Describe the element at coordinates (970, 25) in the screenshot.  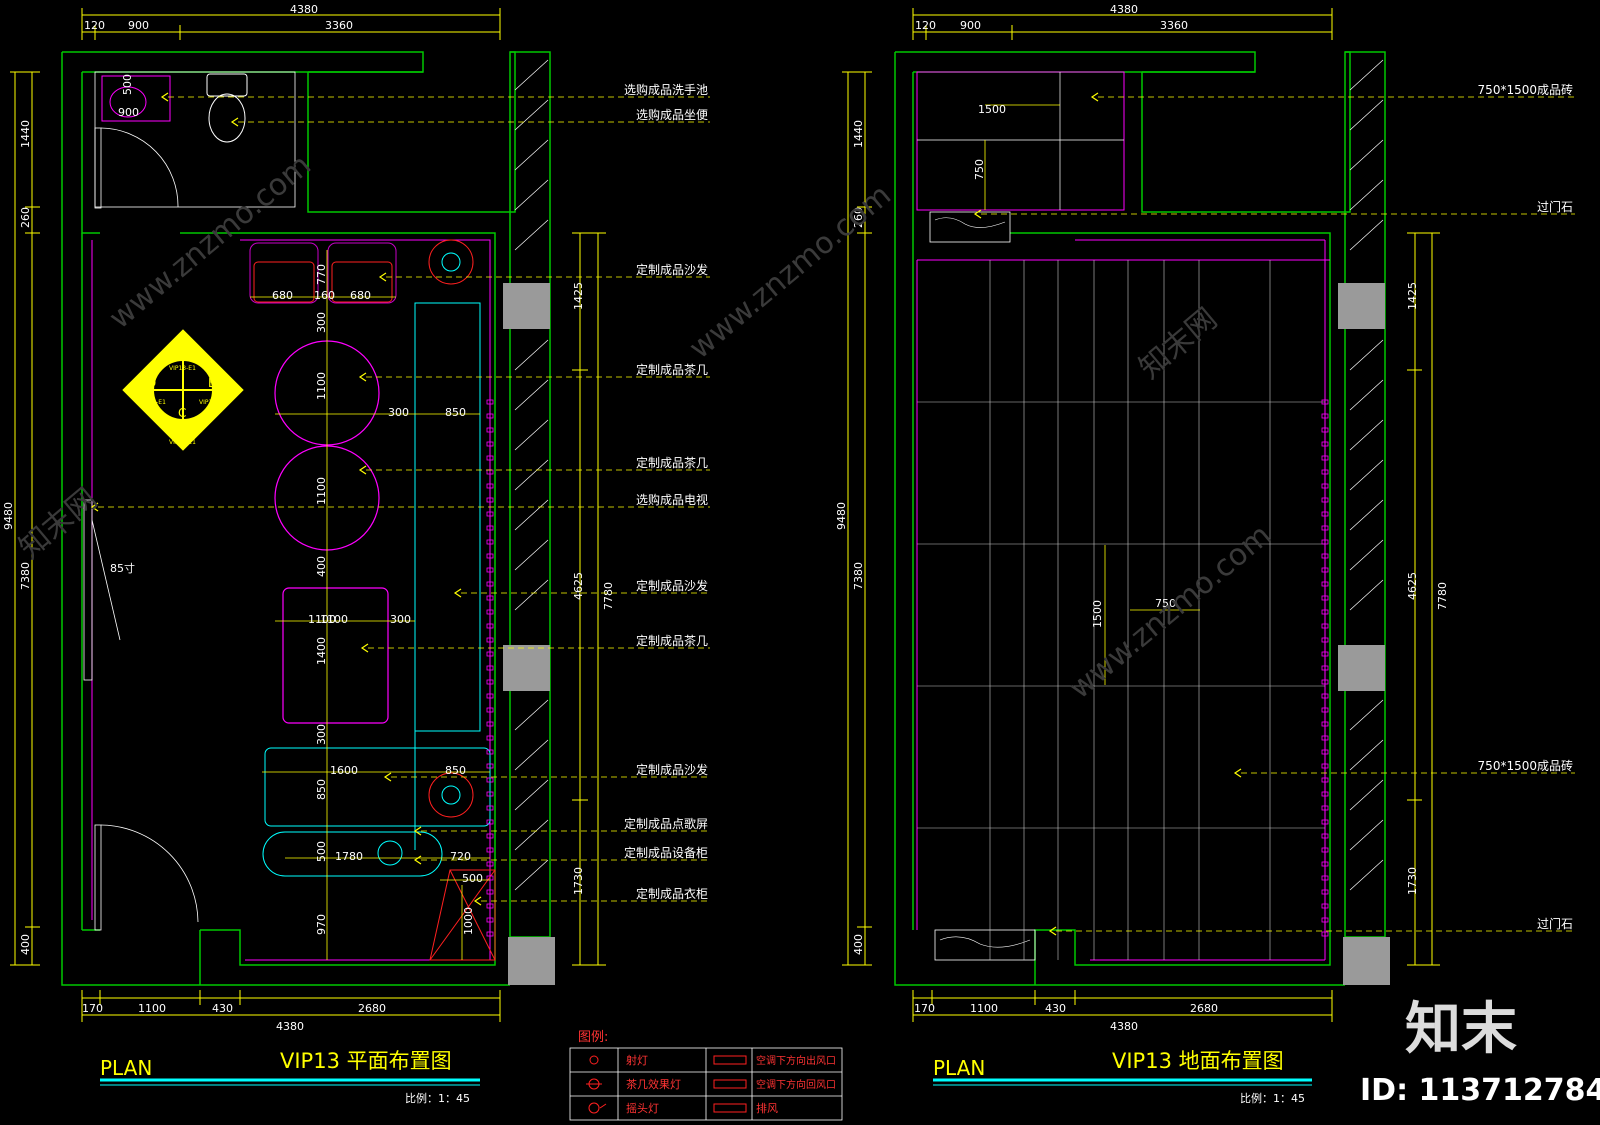
I see `r-top-dim-900: 900` at that location.